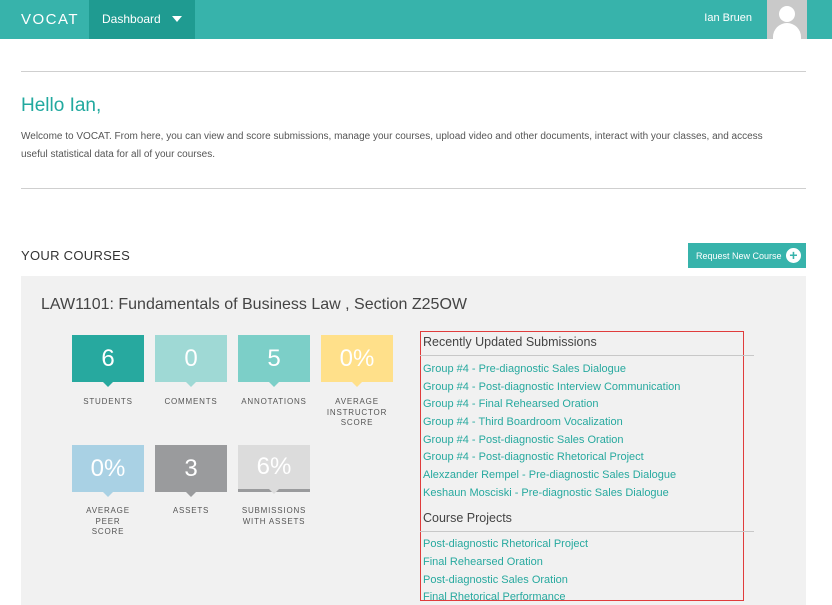  Describe the element at coordinates (357, 361) in the screenshot. I see `average-instructor-score-stat: 0%` at that location.